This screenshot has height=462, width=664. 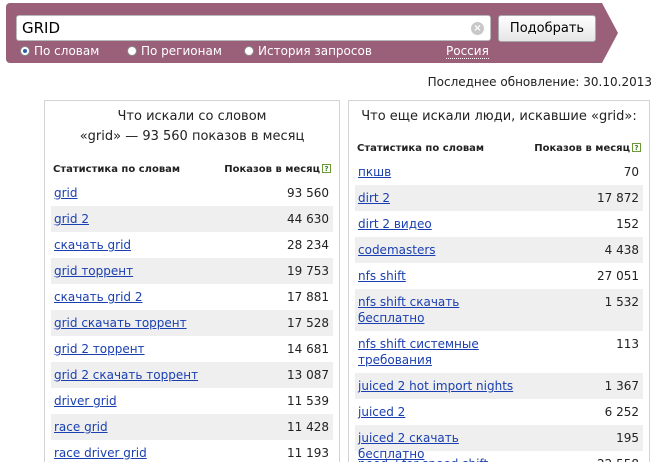 I want to click on keyword-link: grid 2, so click(x=134, y=219).